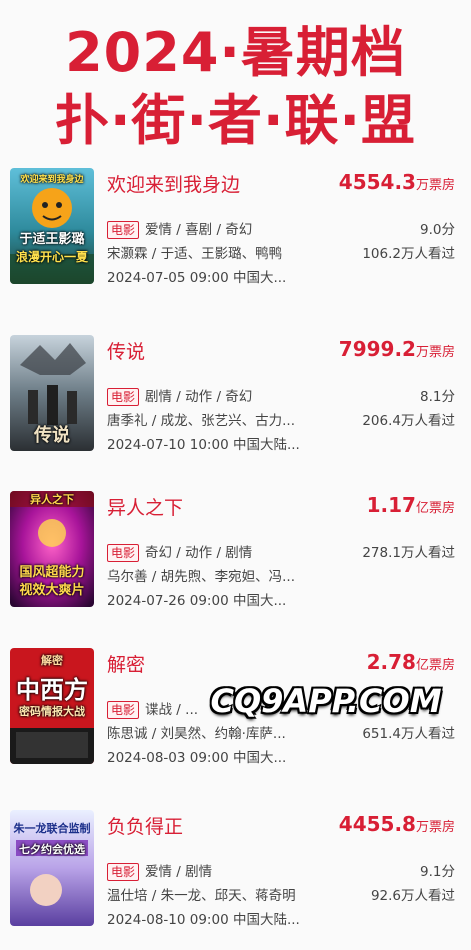 The width and height of the screenshot is (471, 950). I want to click on movie-cast-row: 唐季礼 / 成龙、张艺兴、古力... 206.4万人看过, so click(281, 420).